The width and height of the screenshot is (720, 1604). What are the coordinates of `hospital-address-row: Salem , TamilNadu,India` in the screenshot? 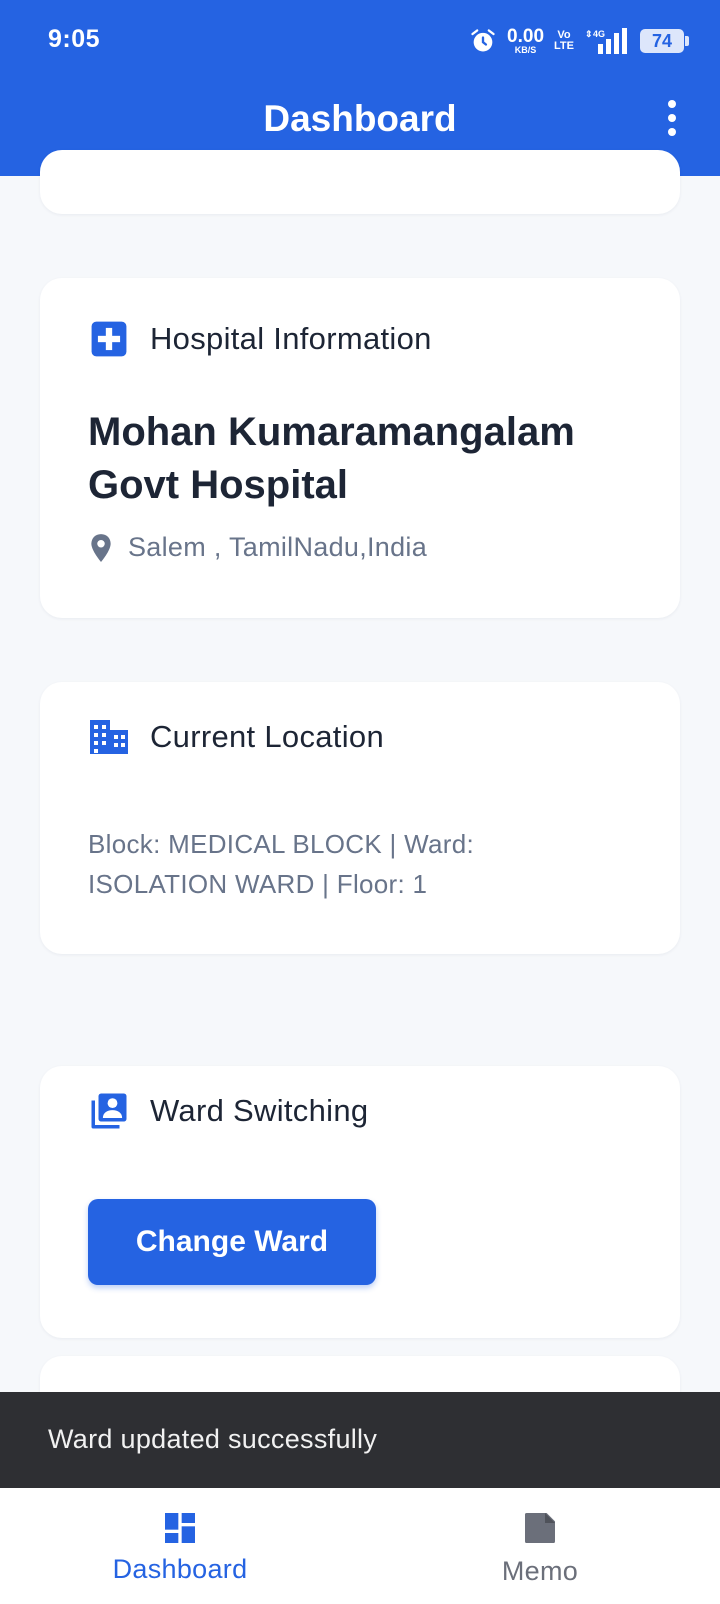 It's located at (257, 547).